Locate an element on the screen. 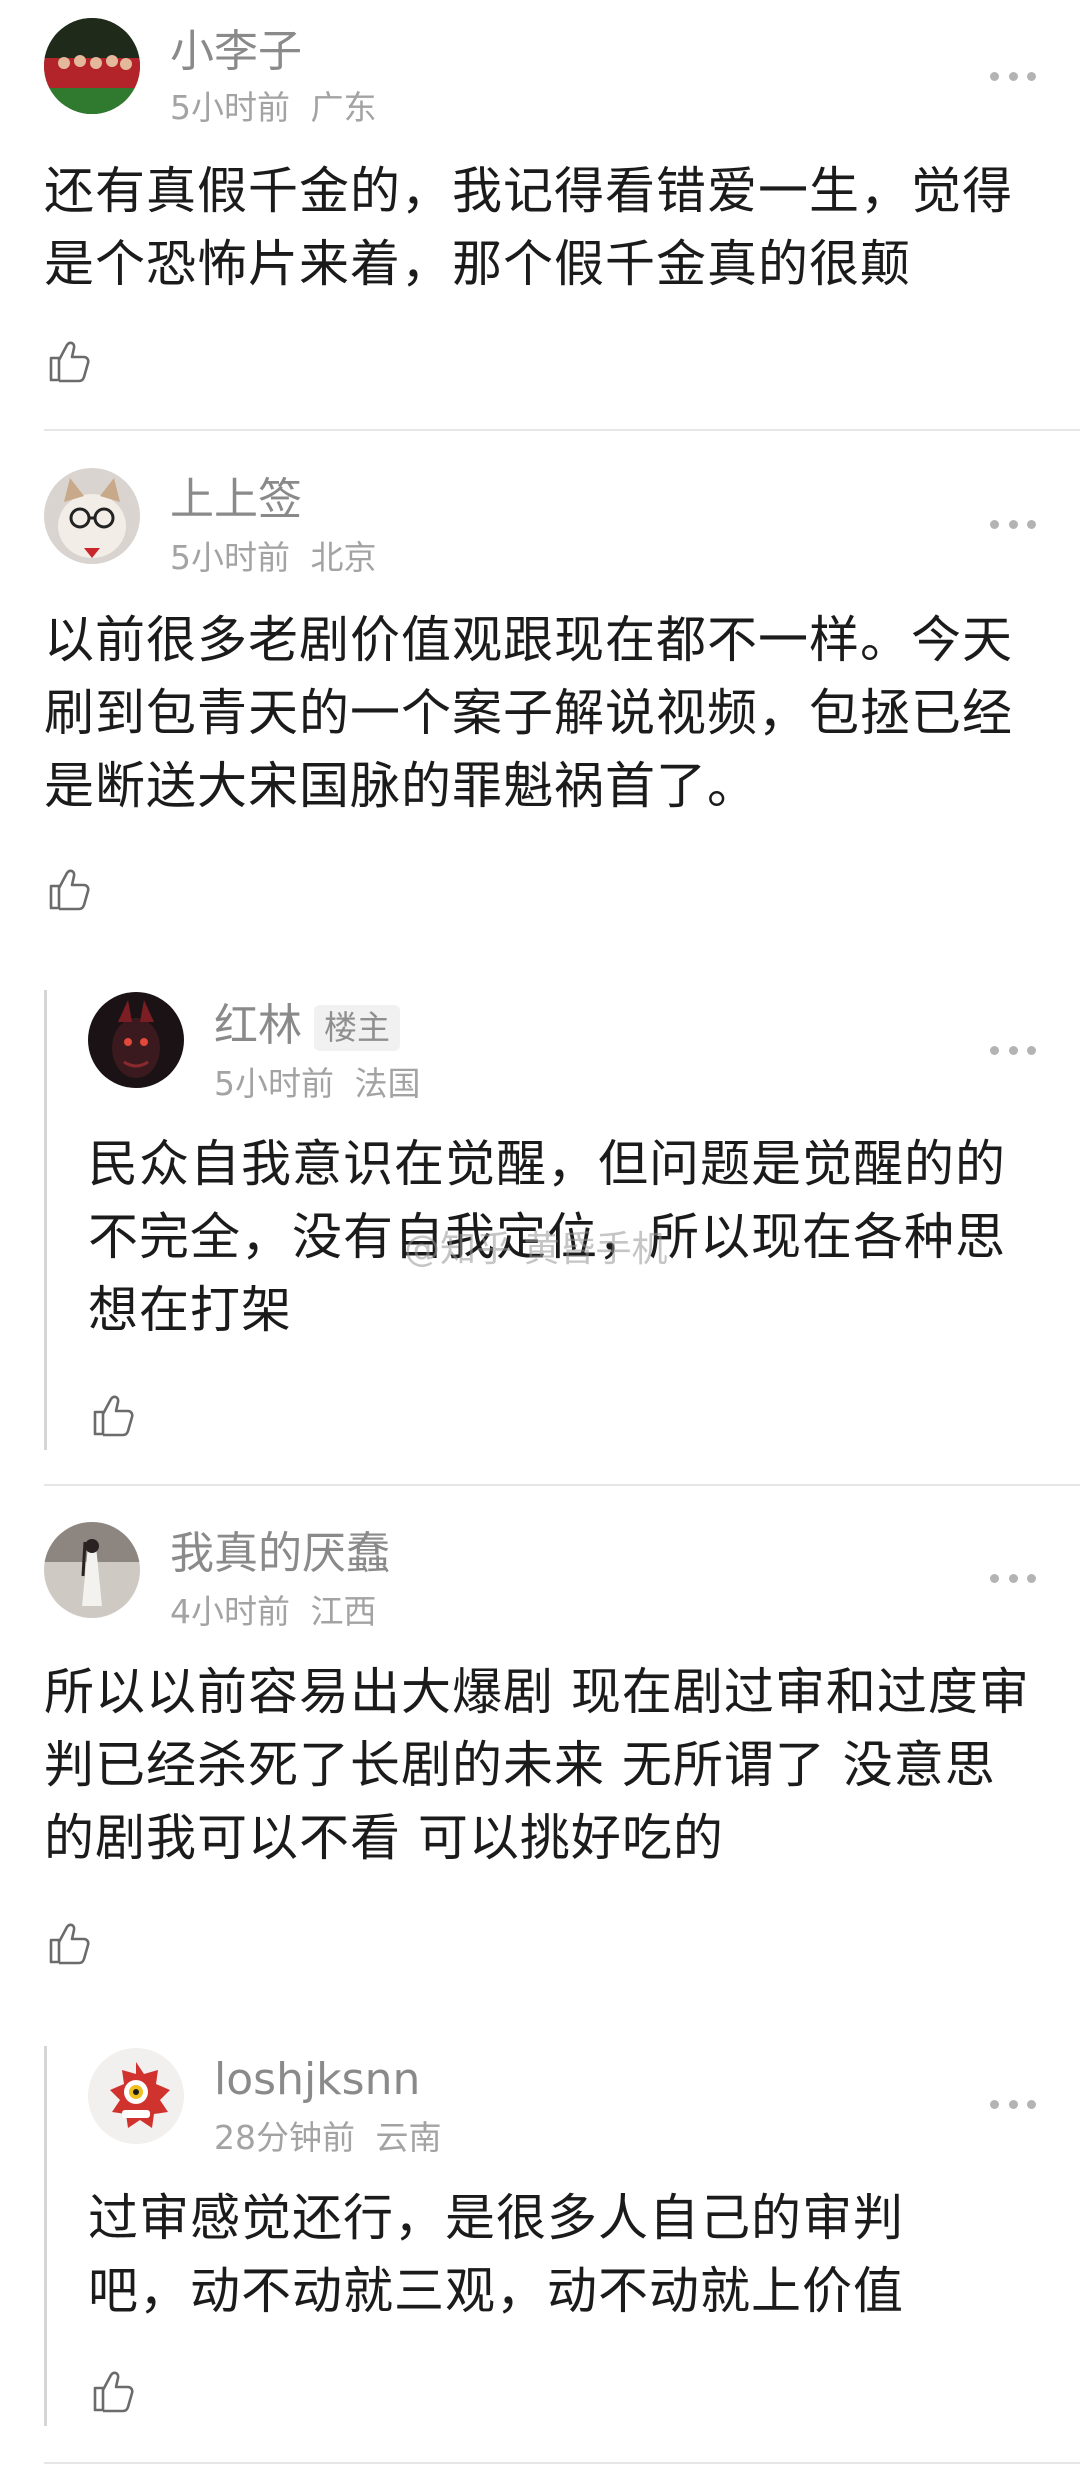  cat-with-glasses-avatar-icon is located at coordinates (92, 516).